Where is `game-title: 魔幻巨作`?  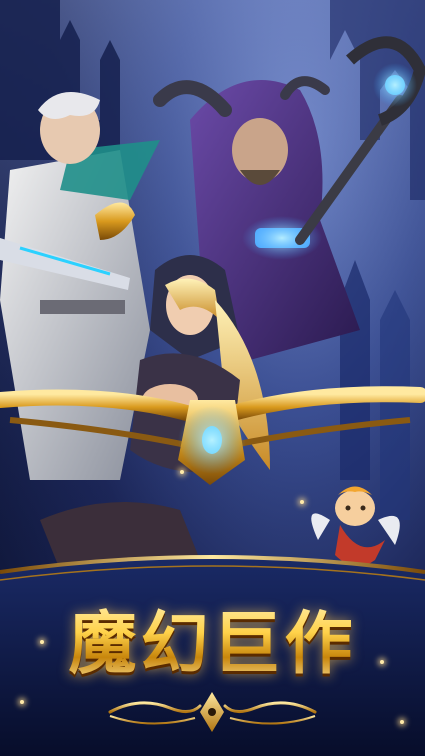 game-title: 魔幻巨作 is located at coordinates (212, 637).